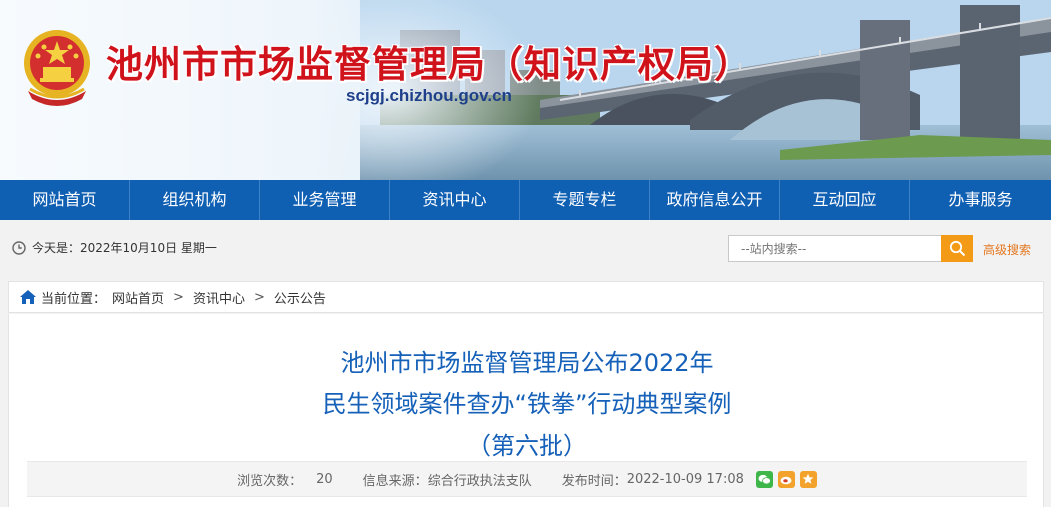  I want to click on breadcrumb-news-center: 资讯中心, so click(219, 297).